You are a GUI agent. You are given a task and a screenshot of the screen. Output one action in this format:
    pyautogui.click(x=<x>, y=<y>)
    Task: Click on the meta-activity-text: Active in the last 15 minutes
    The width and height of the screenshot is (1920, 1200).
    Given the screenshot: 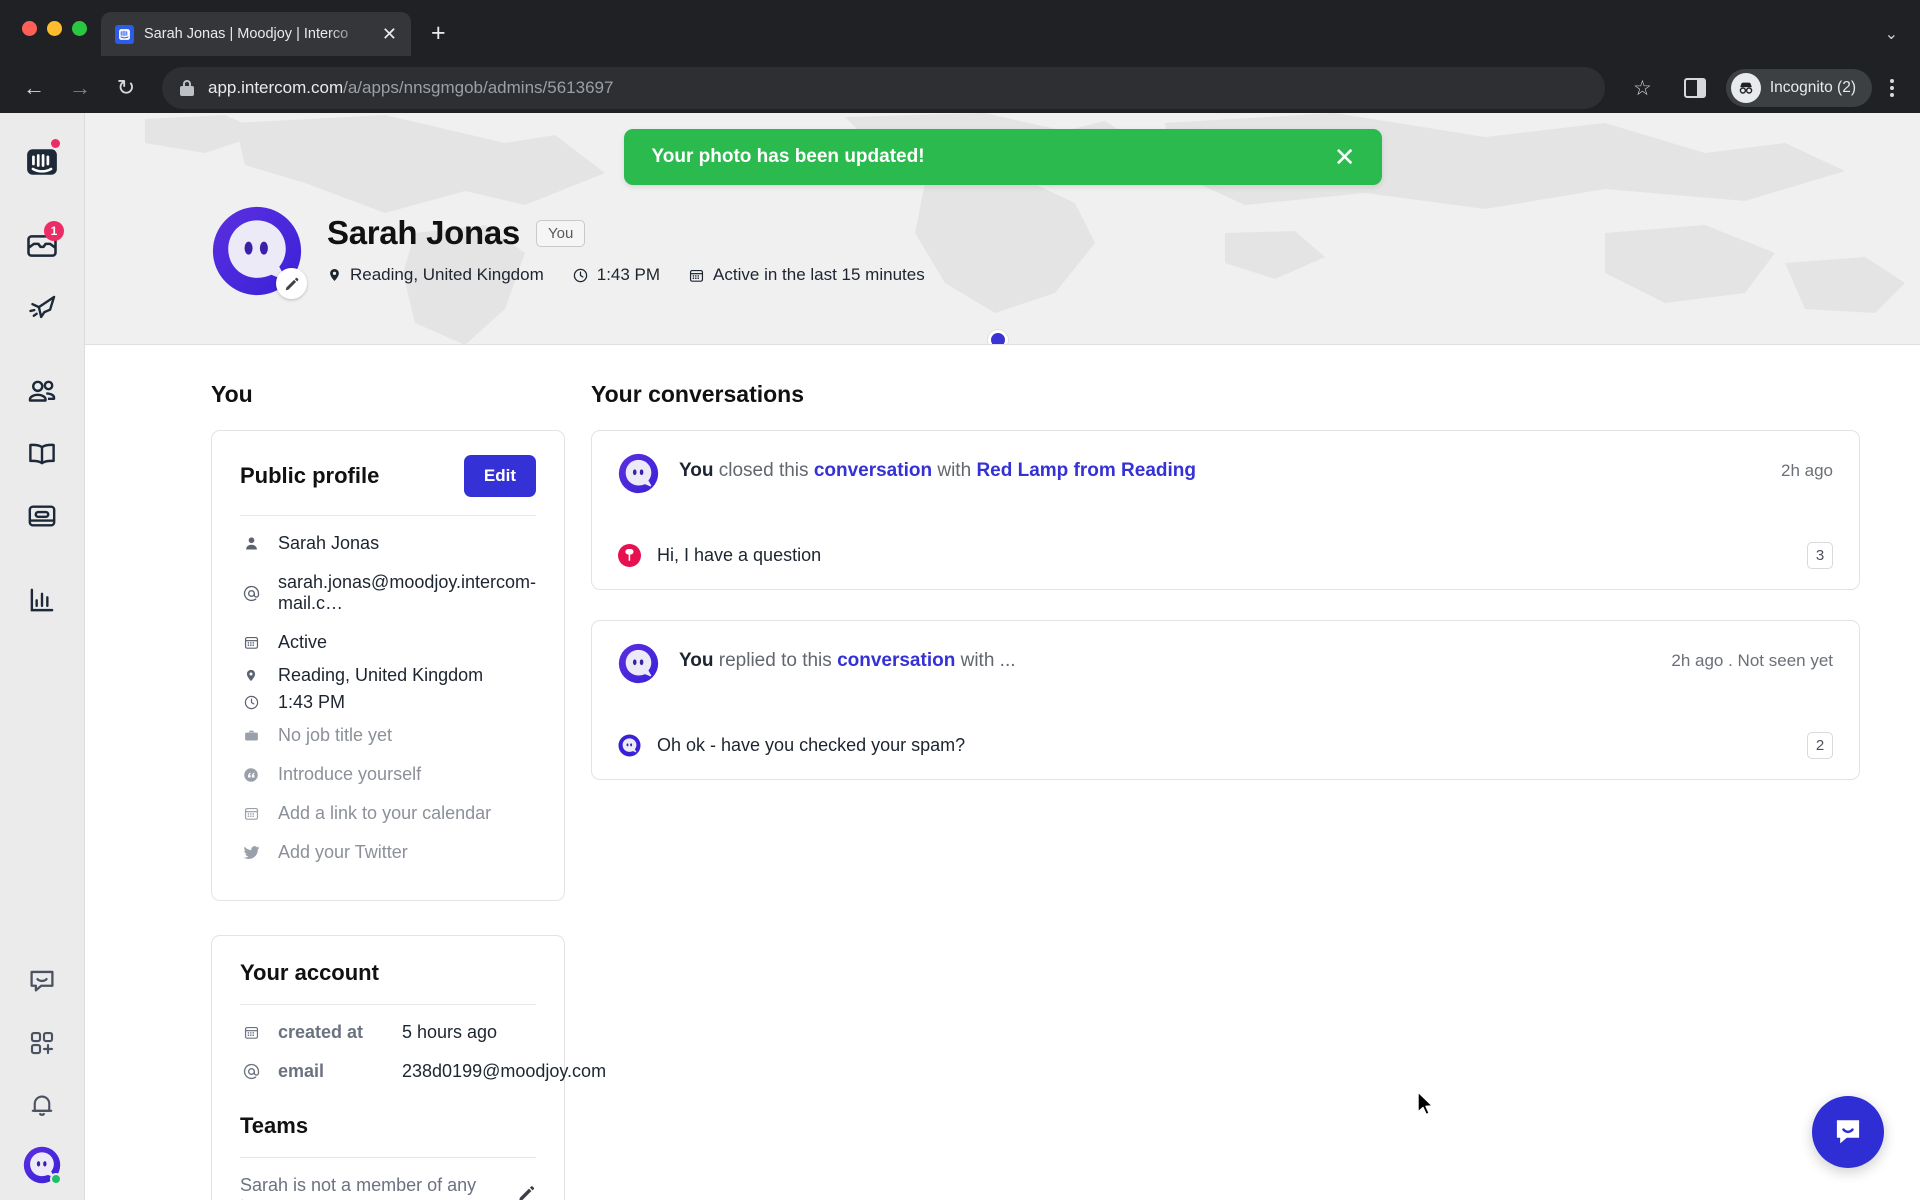 What is the action you would take?
    pyautogui.click(x=819, y=274)
    